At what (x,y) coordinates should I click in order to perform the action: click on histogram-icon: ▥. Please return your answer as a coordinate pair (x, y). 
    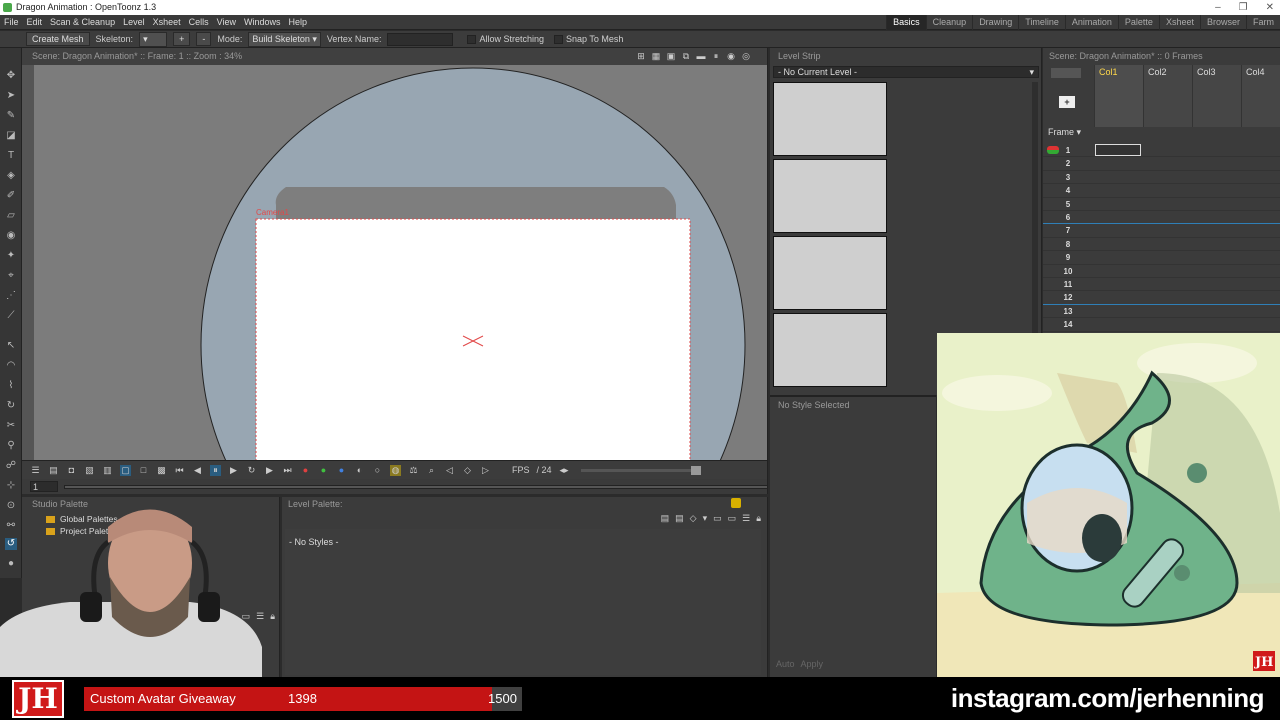
    Looking at the image, I should click on (107, 470).